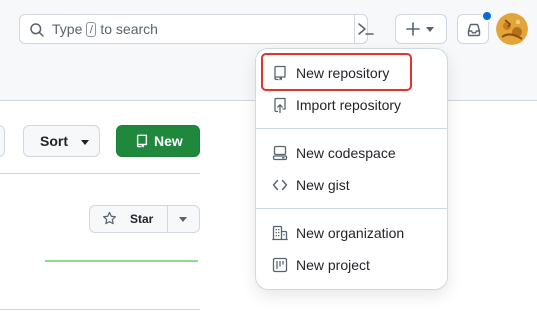 The height and width of the screenshot is (317, 537). I want to click on star-list-dropdown, so click(183, 219).